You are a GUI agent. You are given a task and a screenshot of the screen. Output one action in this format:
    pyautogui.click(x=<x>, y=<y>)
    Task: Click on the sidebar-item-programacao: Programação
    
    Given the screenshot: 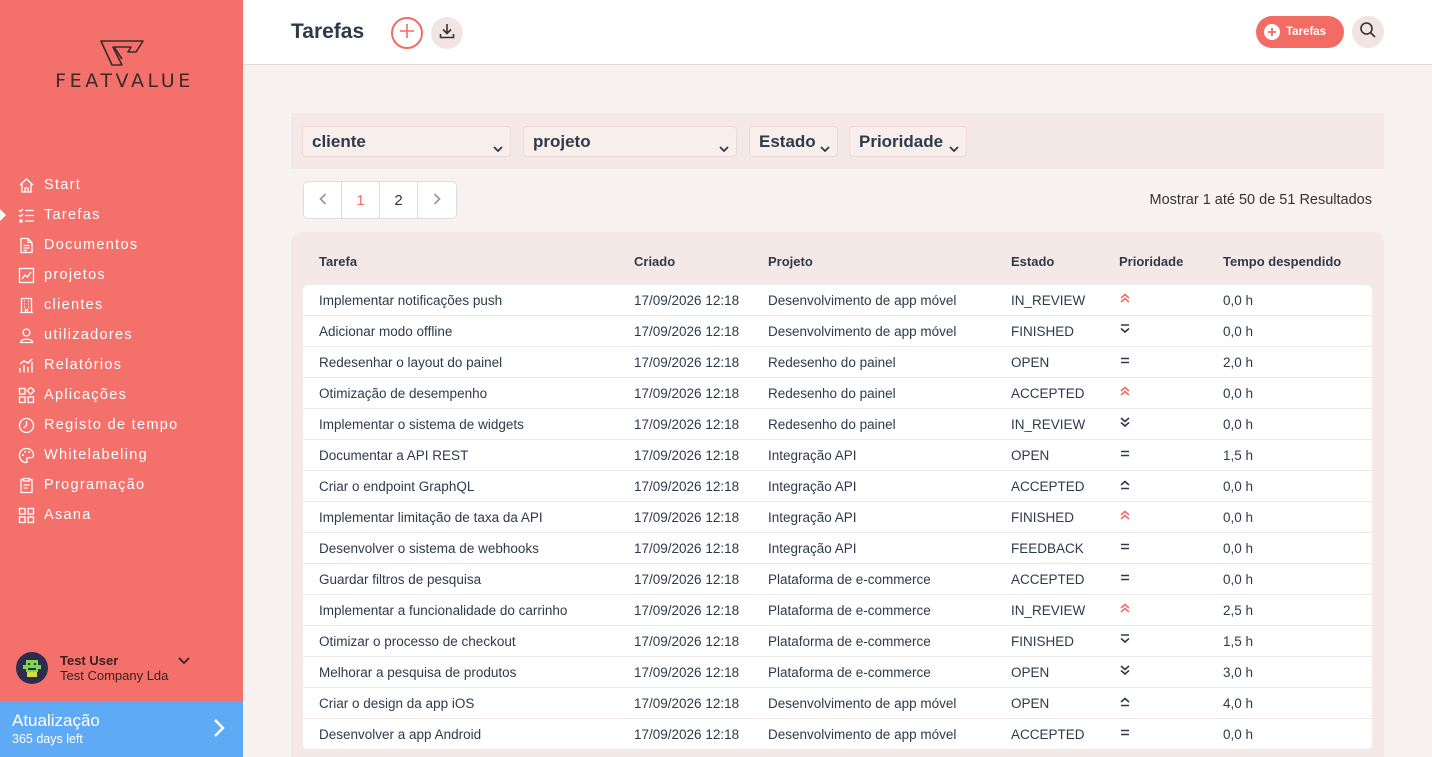 What is the action you would take?
    pyautogui.click(x=121, y=485)
    